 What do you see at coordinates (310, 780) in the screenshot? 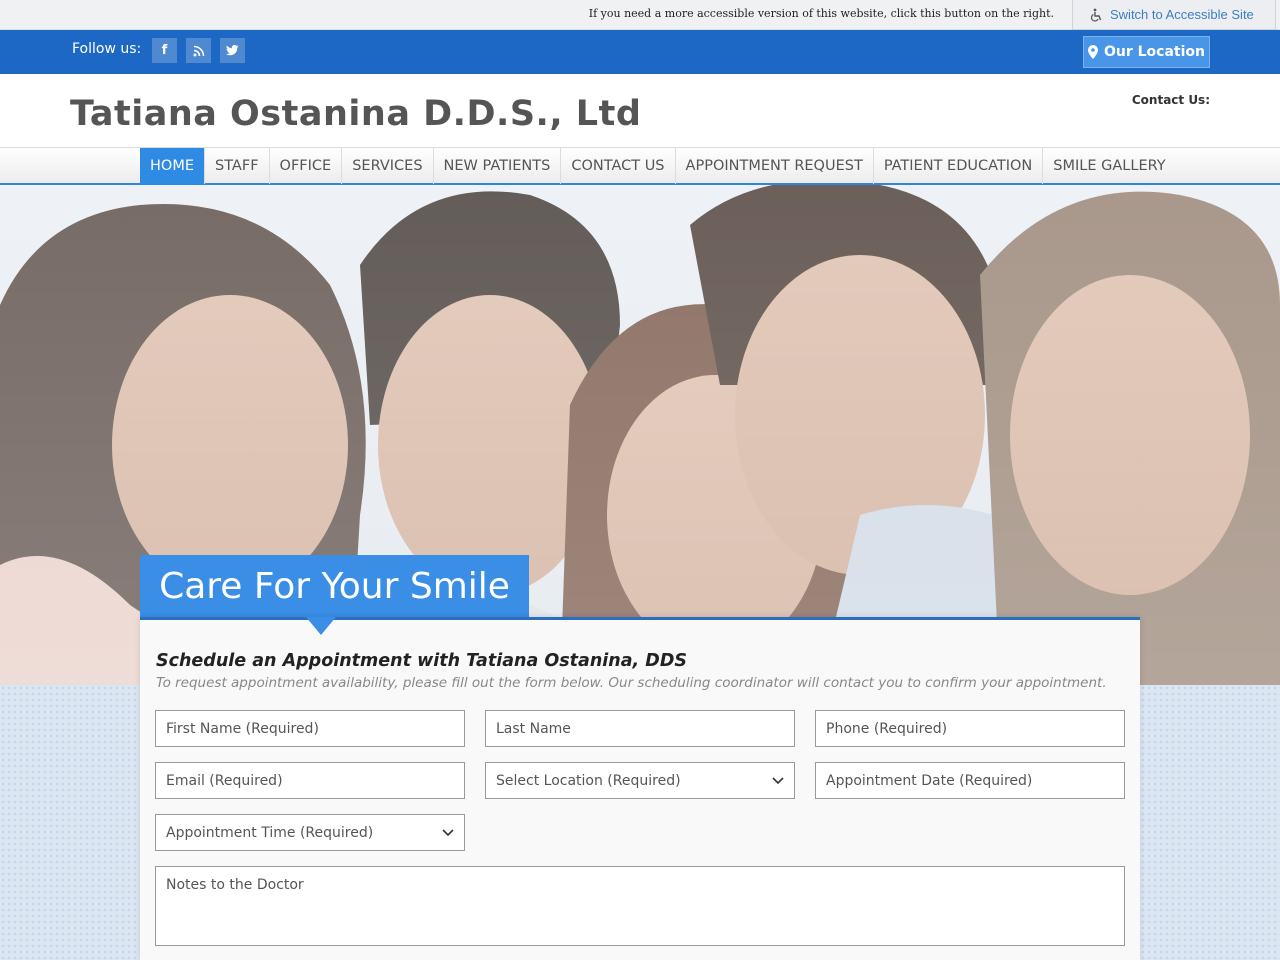
I see `email-input` at bounding box center [310, 780].